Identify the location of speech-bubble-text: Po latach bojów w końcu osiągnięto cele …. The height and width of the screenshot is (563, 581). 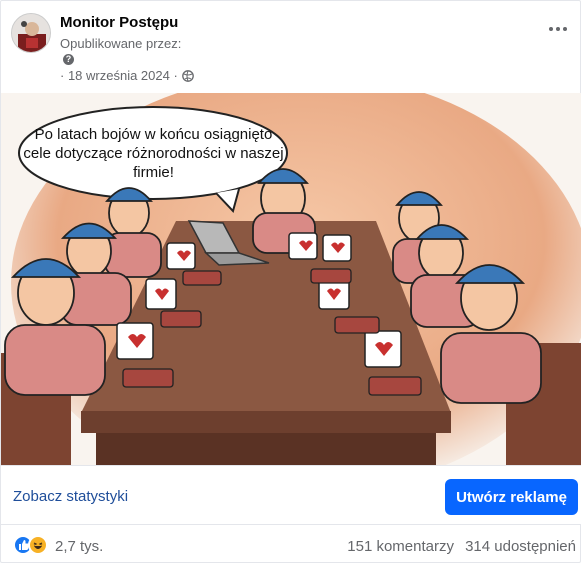
(153, 153).